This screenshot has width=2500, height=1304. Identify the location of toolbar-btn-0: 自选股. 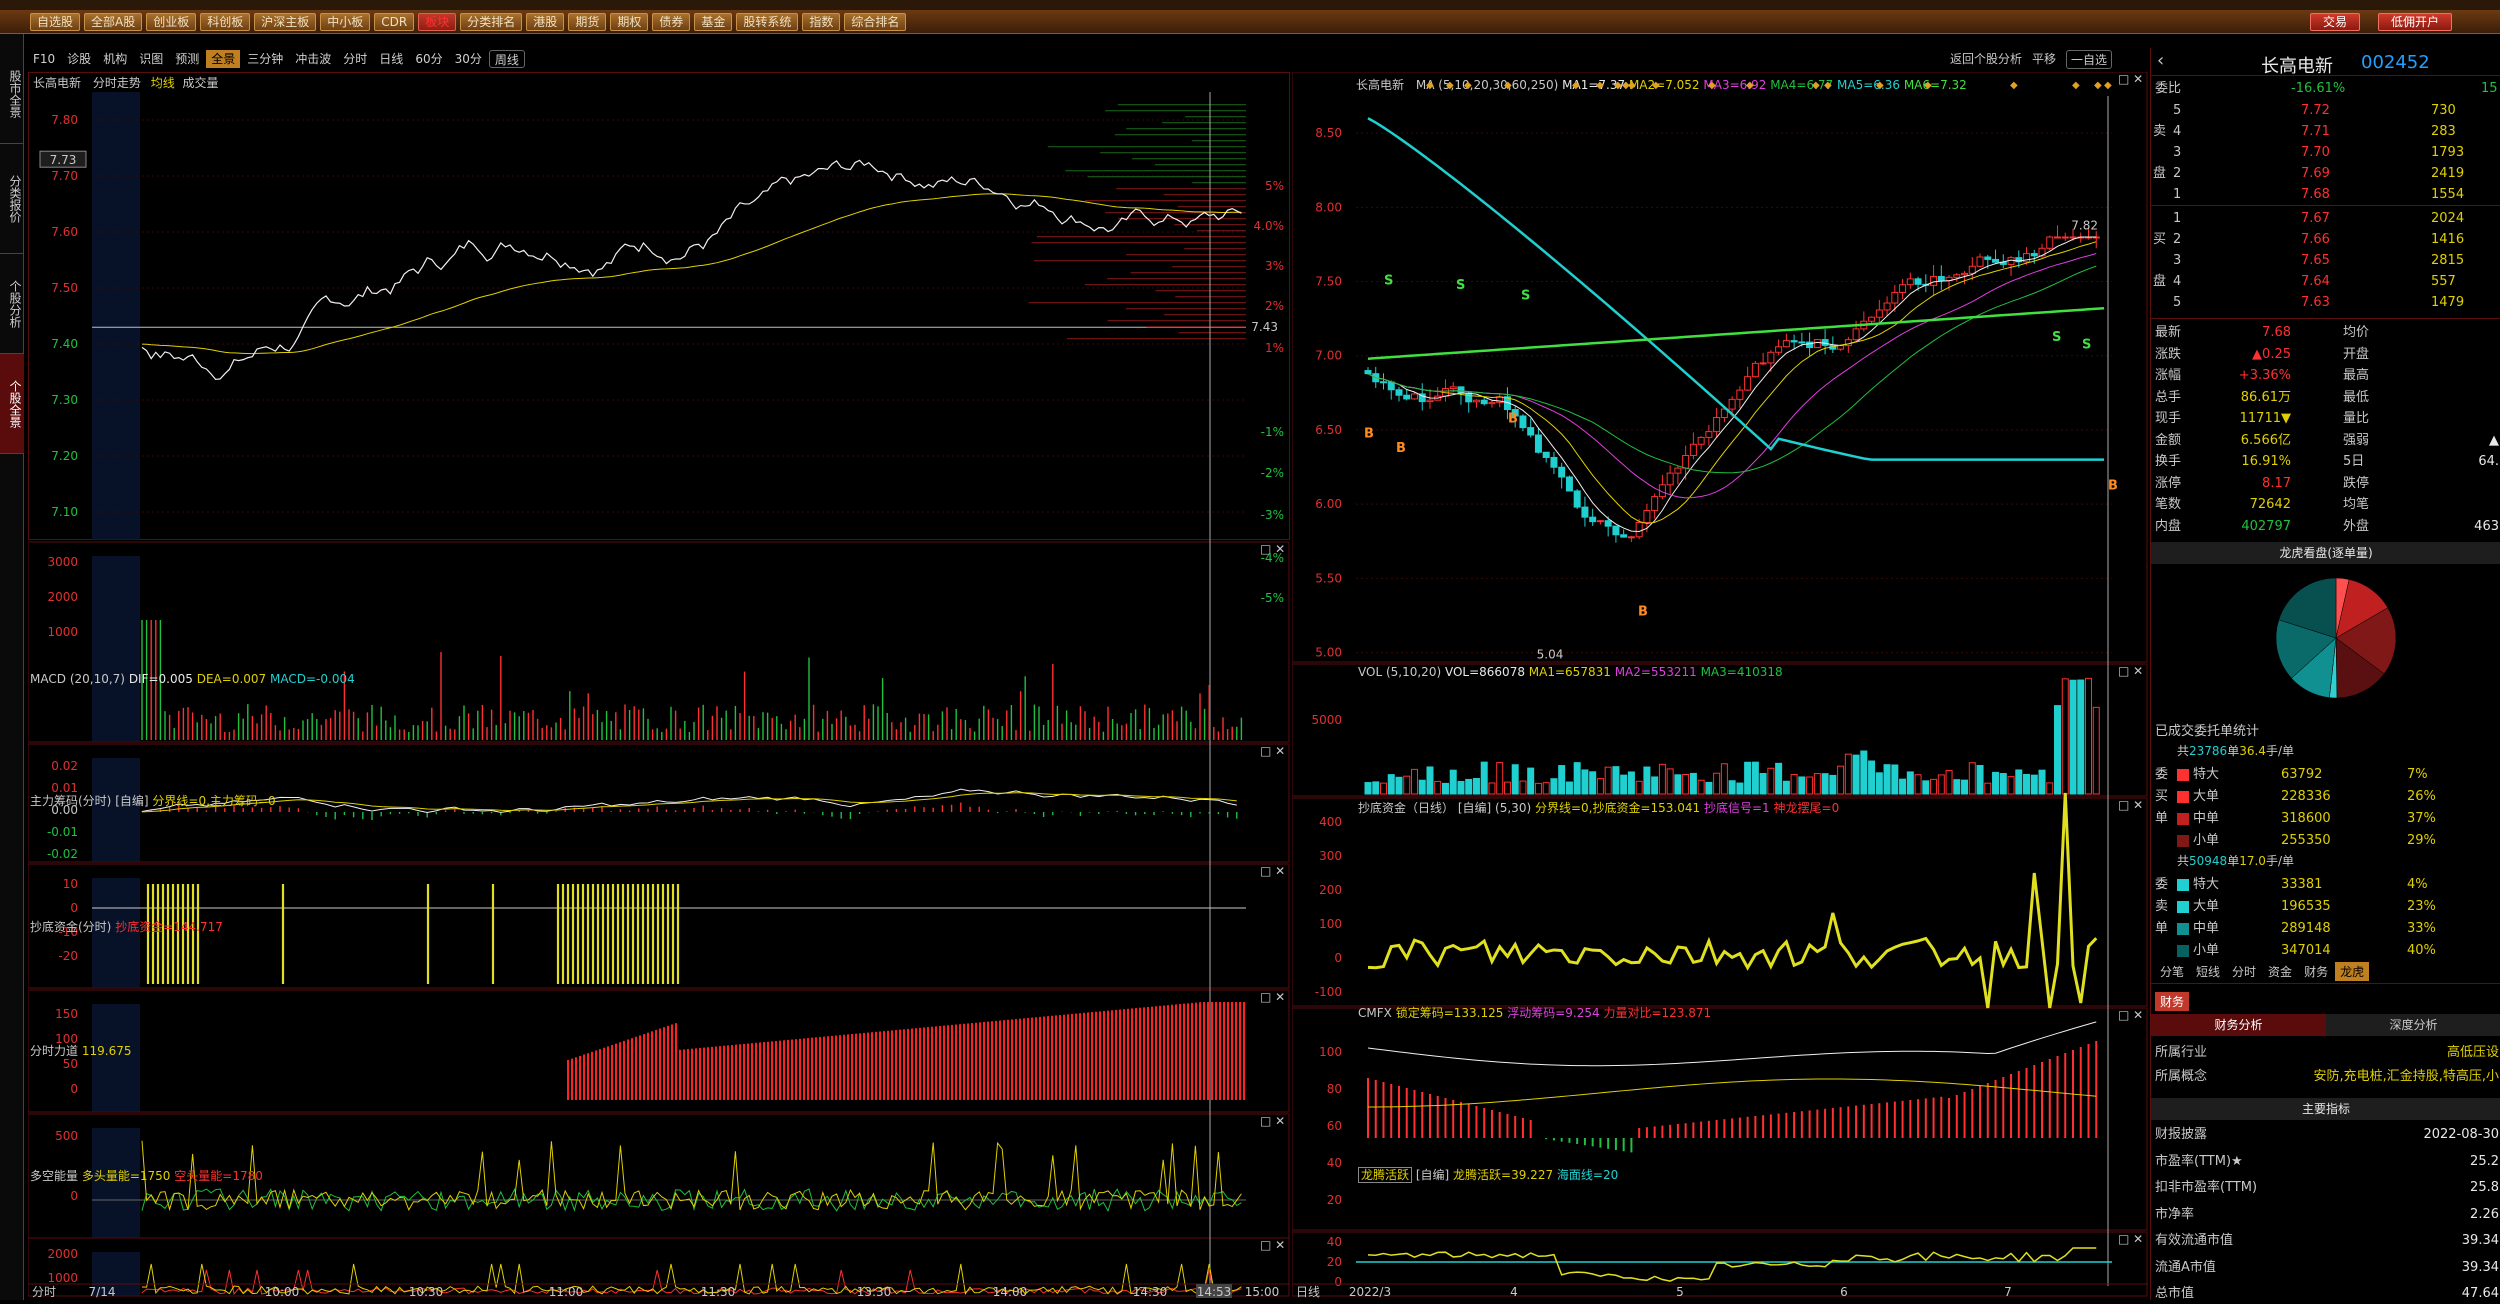
(55, 21).